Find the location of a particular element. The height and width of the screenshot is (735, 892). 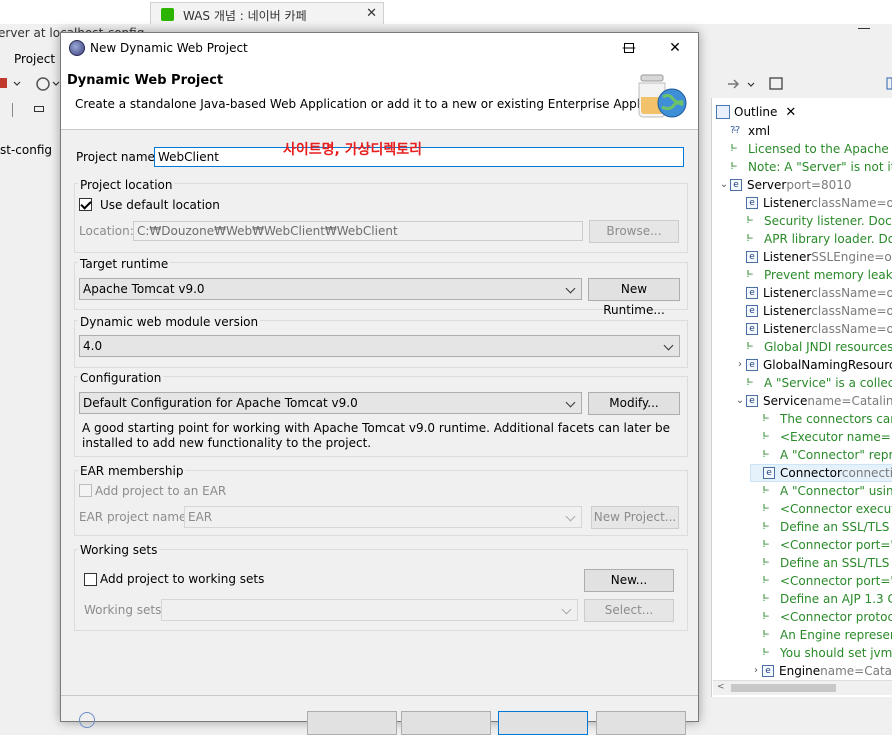

outline-item: !-- You should set jvmR is located at coordinates (821, 653).